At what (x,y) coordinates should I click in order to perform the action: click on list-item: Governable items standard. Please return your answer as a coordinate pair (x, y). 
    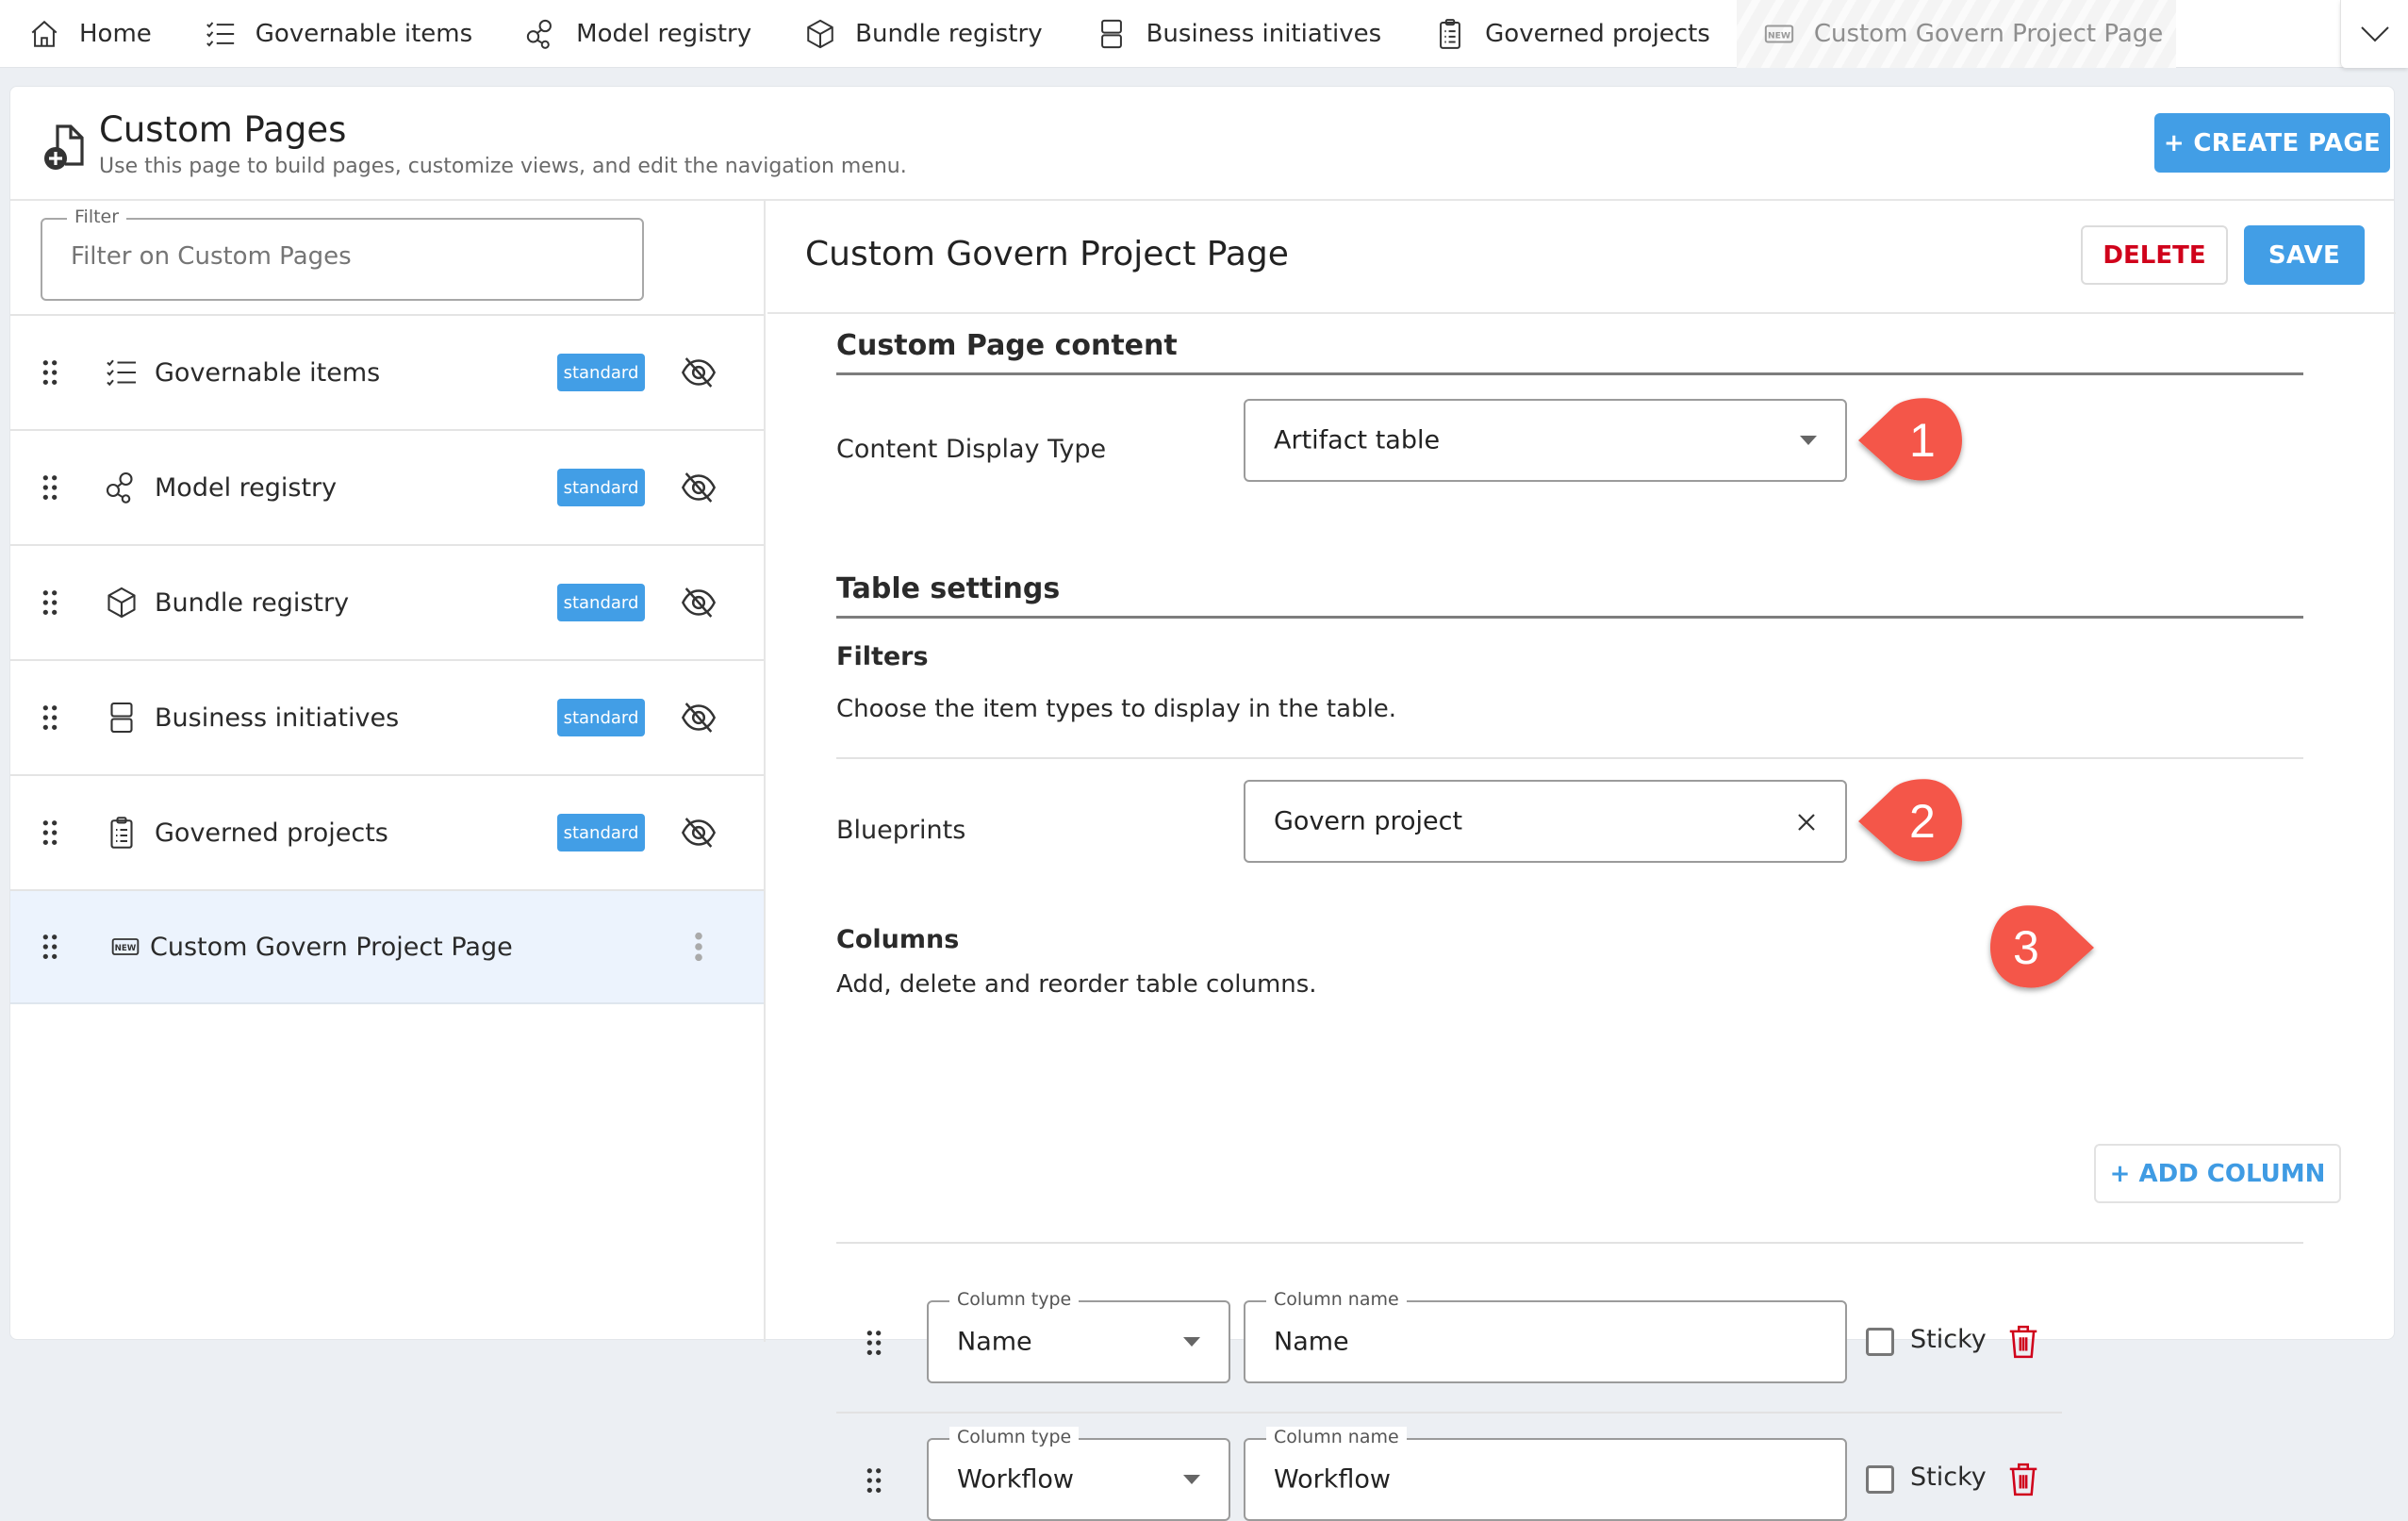
    Looking at the image, I should click on (387, 371).